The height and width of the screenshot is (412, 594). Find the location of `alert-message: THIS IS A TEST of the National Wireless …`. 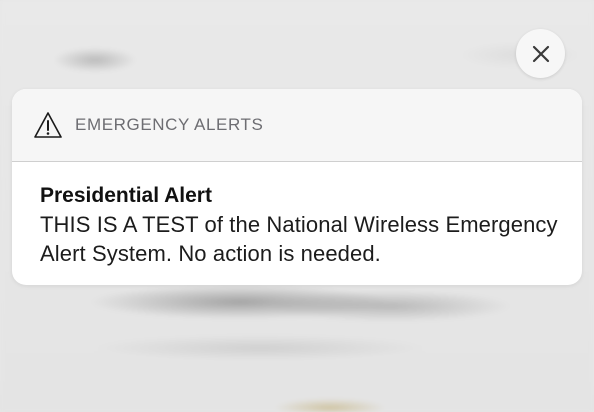

alert-message: THIS IS A TEST of the National Wireless … is located at coordinates (299, 239).